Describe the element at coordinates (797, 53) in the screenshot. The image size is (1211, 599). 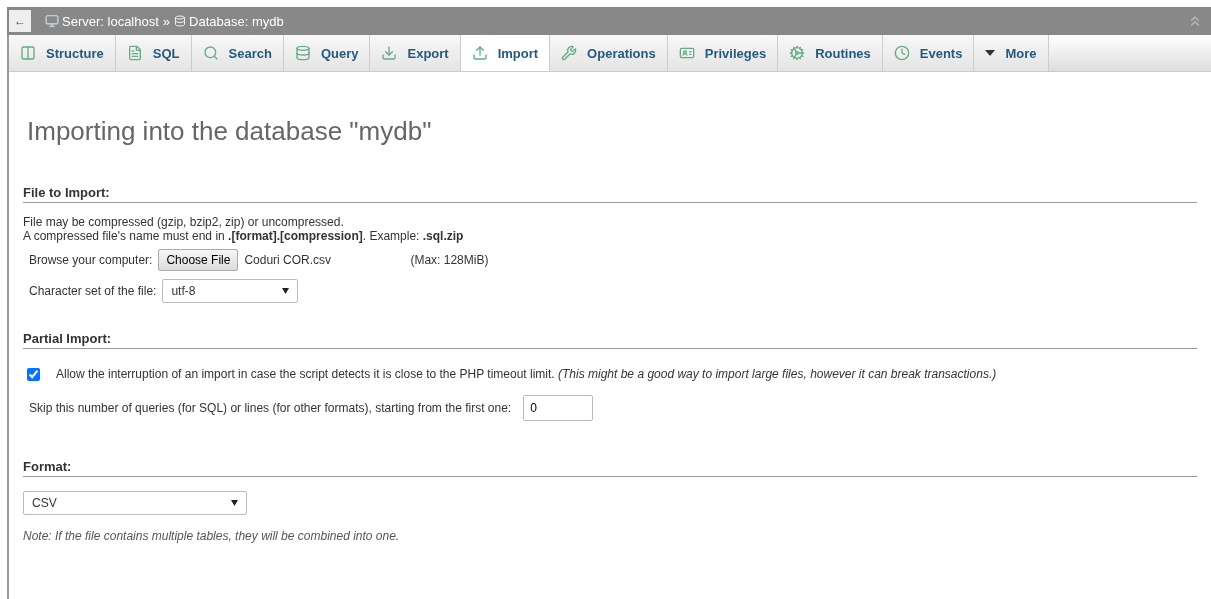
I see `gears-icon` at that location.